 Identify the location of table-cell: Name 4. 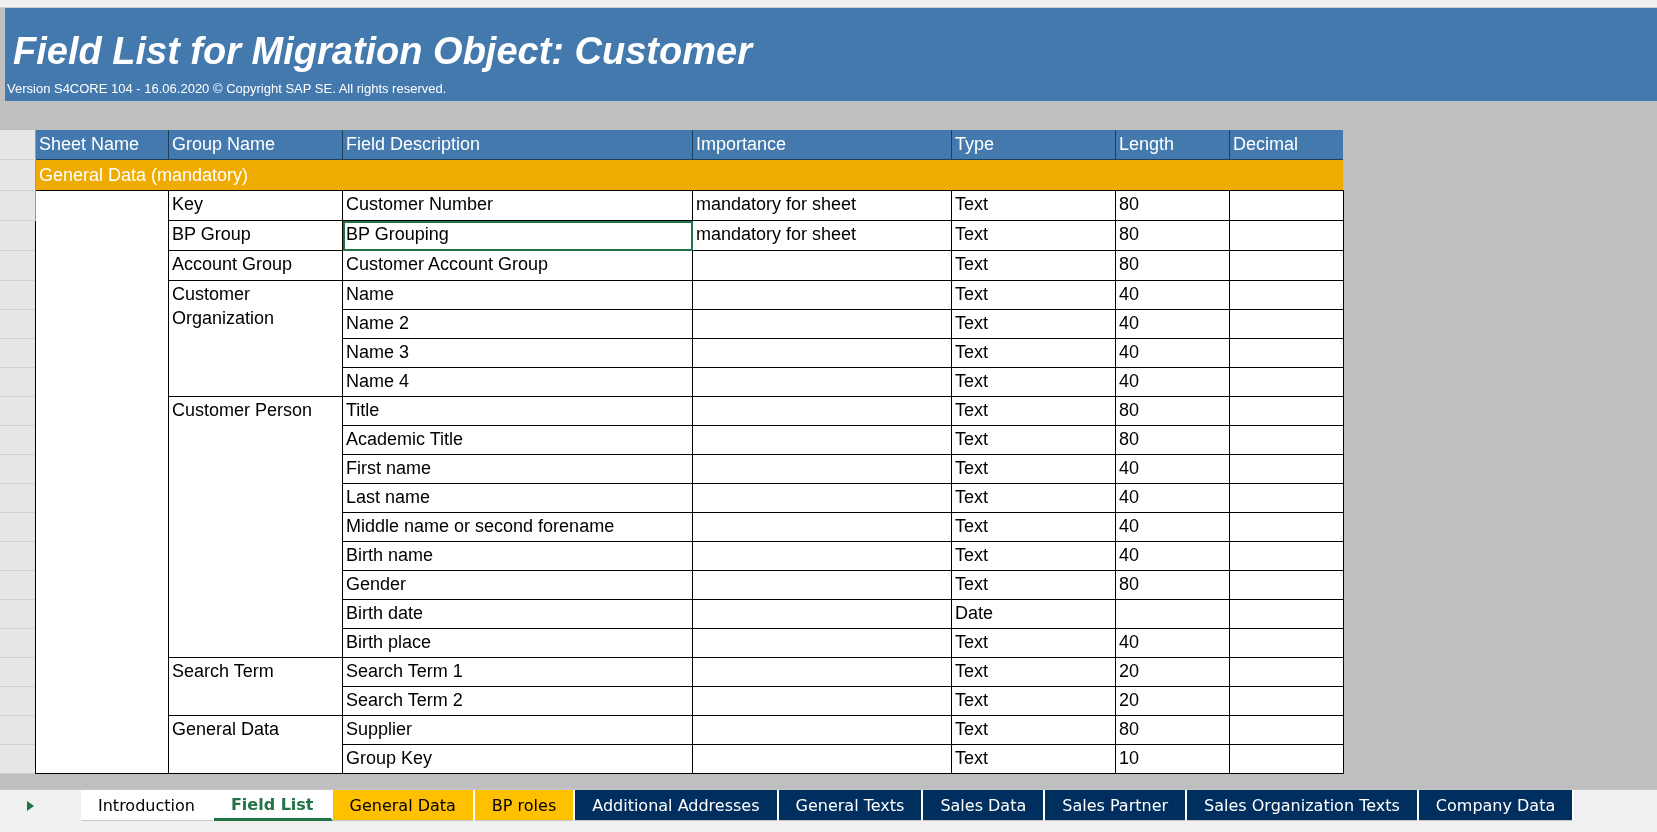
(517, 382).